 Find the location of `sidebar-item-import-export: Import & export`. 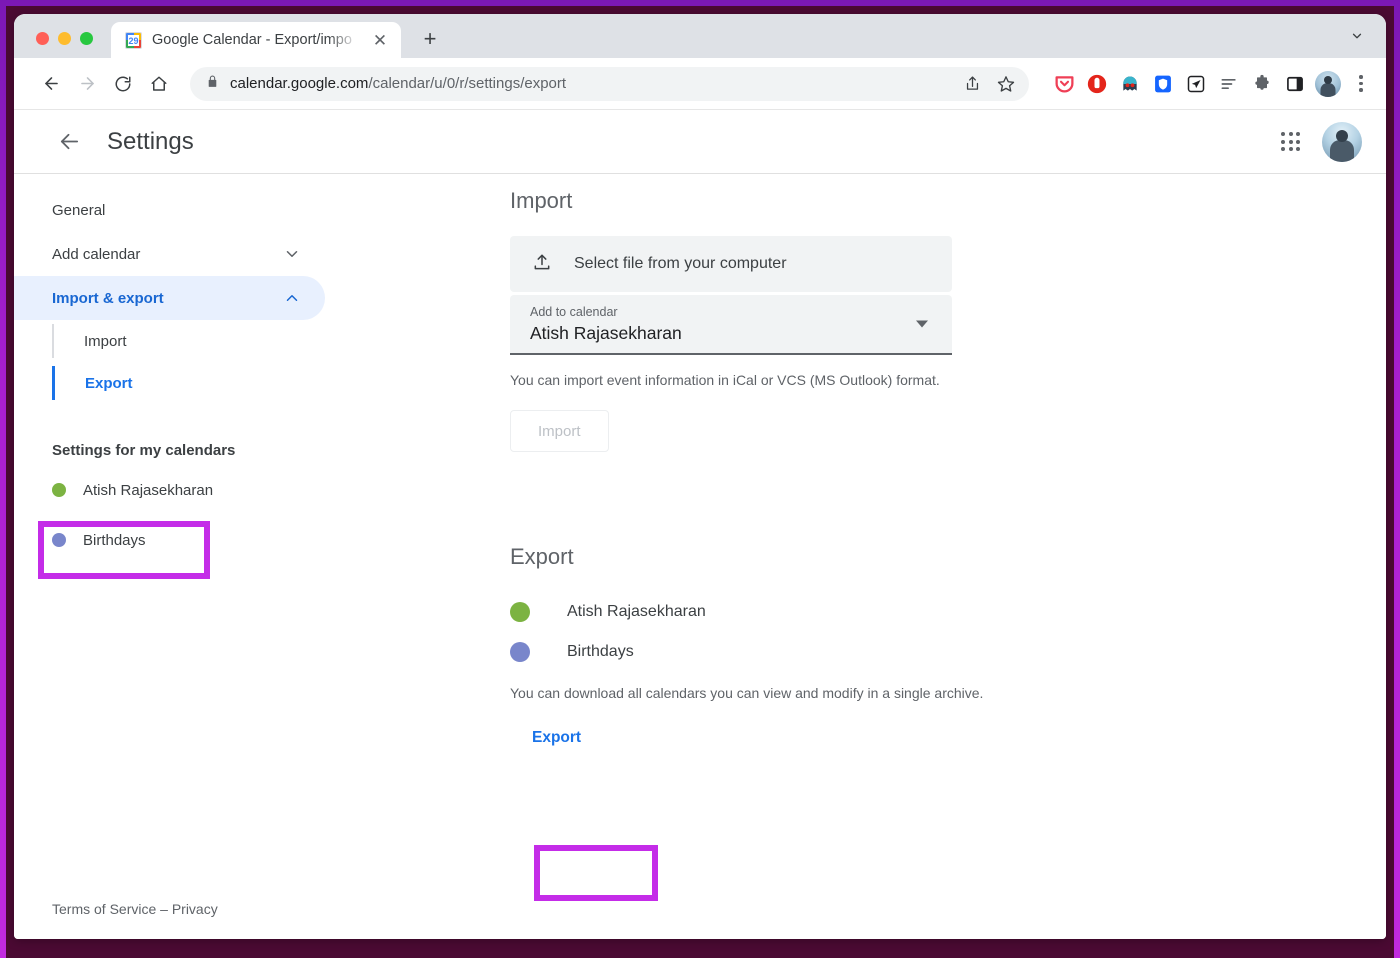

sidebar-item-import-export: Import & export is located at coordinates (169, 298).